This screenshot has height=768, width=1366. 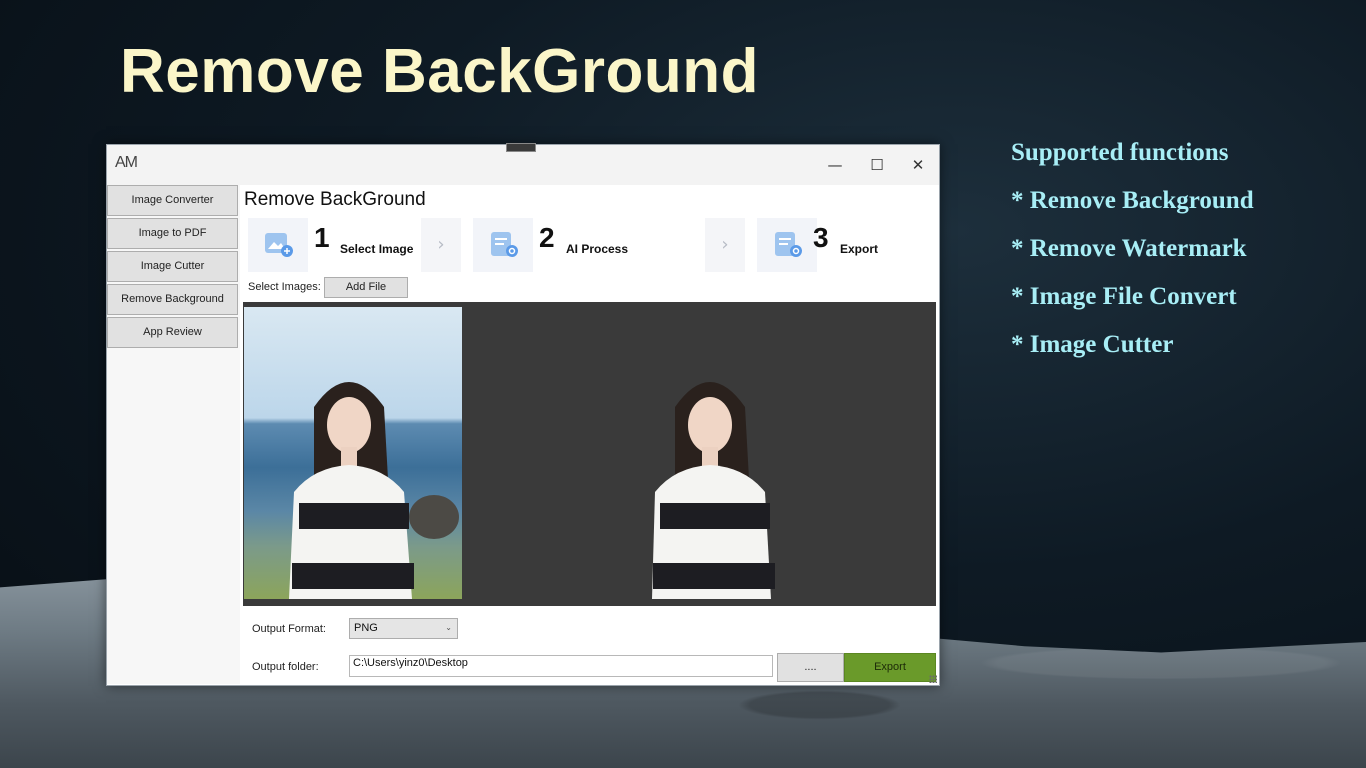 What do you see at coordinates (713, 490) in the screenshot?
I see `person-figure-cutout` at bounding box center [713, 490].